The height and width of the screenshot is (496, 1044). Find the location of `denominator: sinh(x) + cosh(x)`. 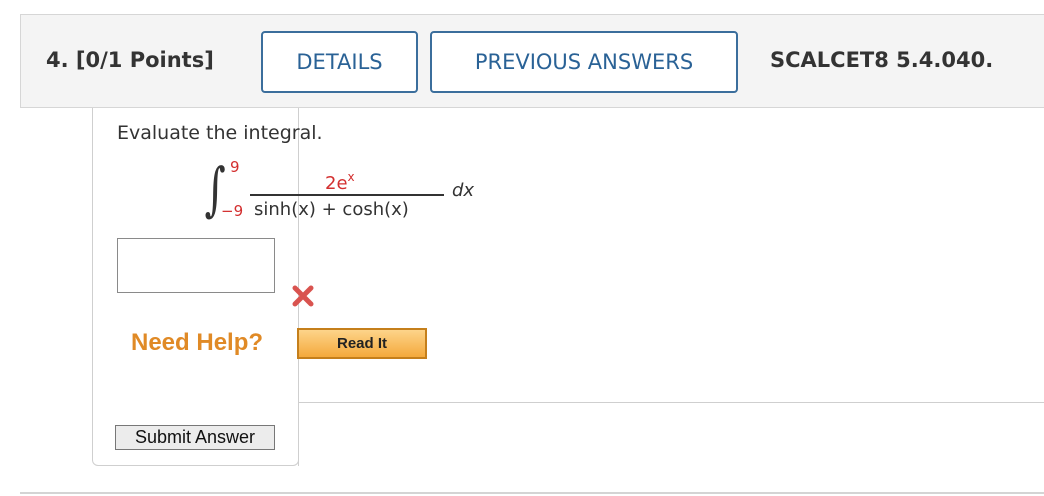

denominator: sinh(x) + cosh(x) is located at coordinates (331, 209).